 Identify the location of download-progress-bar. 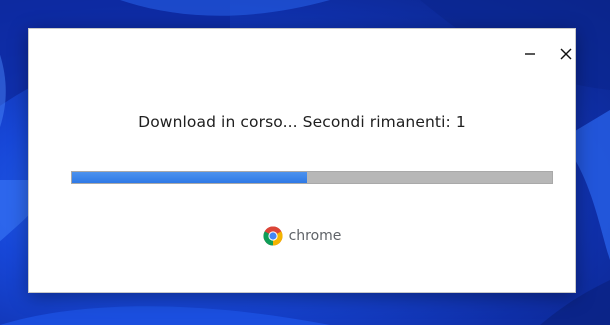
(312, 177).